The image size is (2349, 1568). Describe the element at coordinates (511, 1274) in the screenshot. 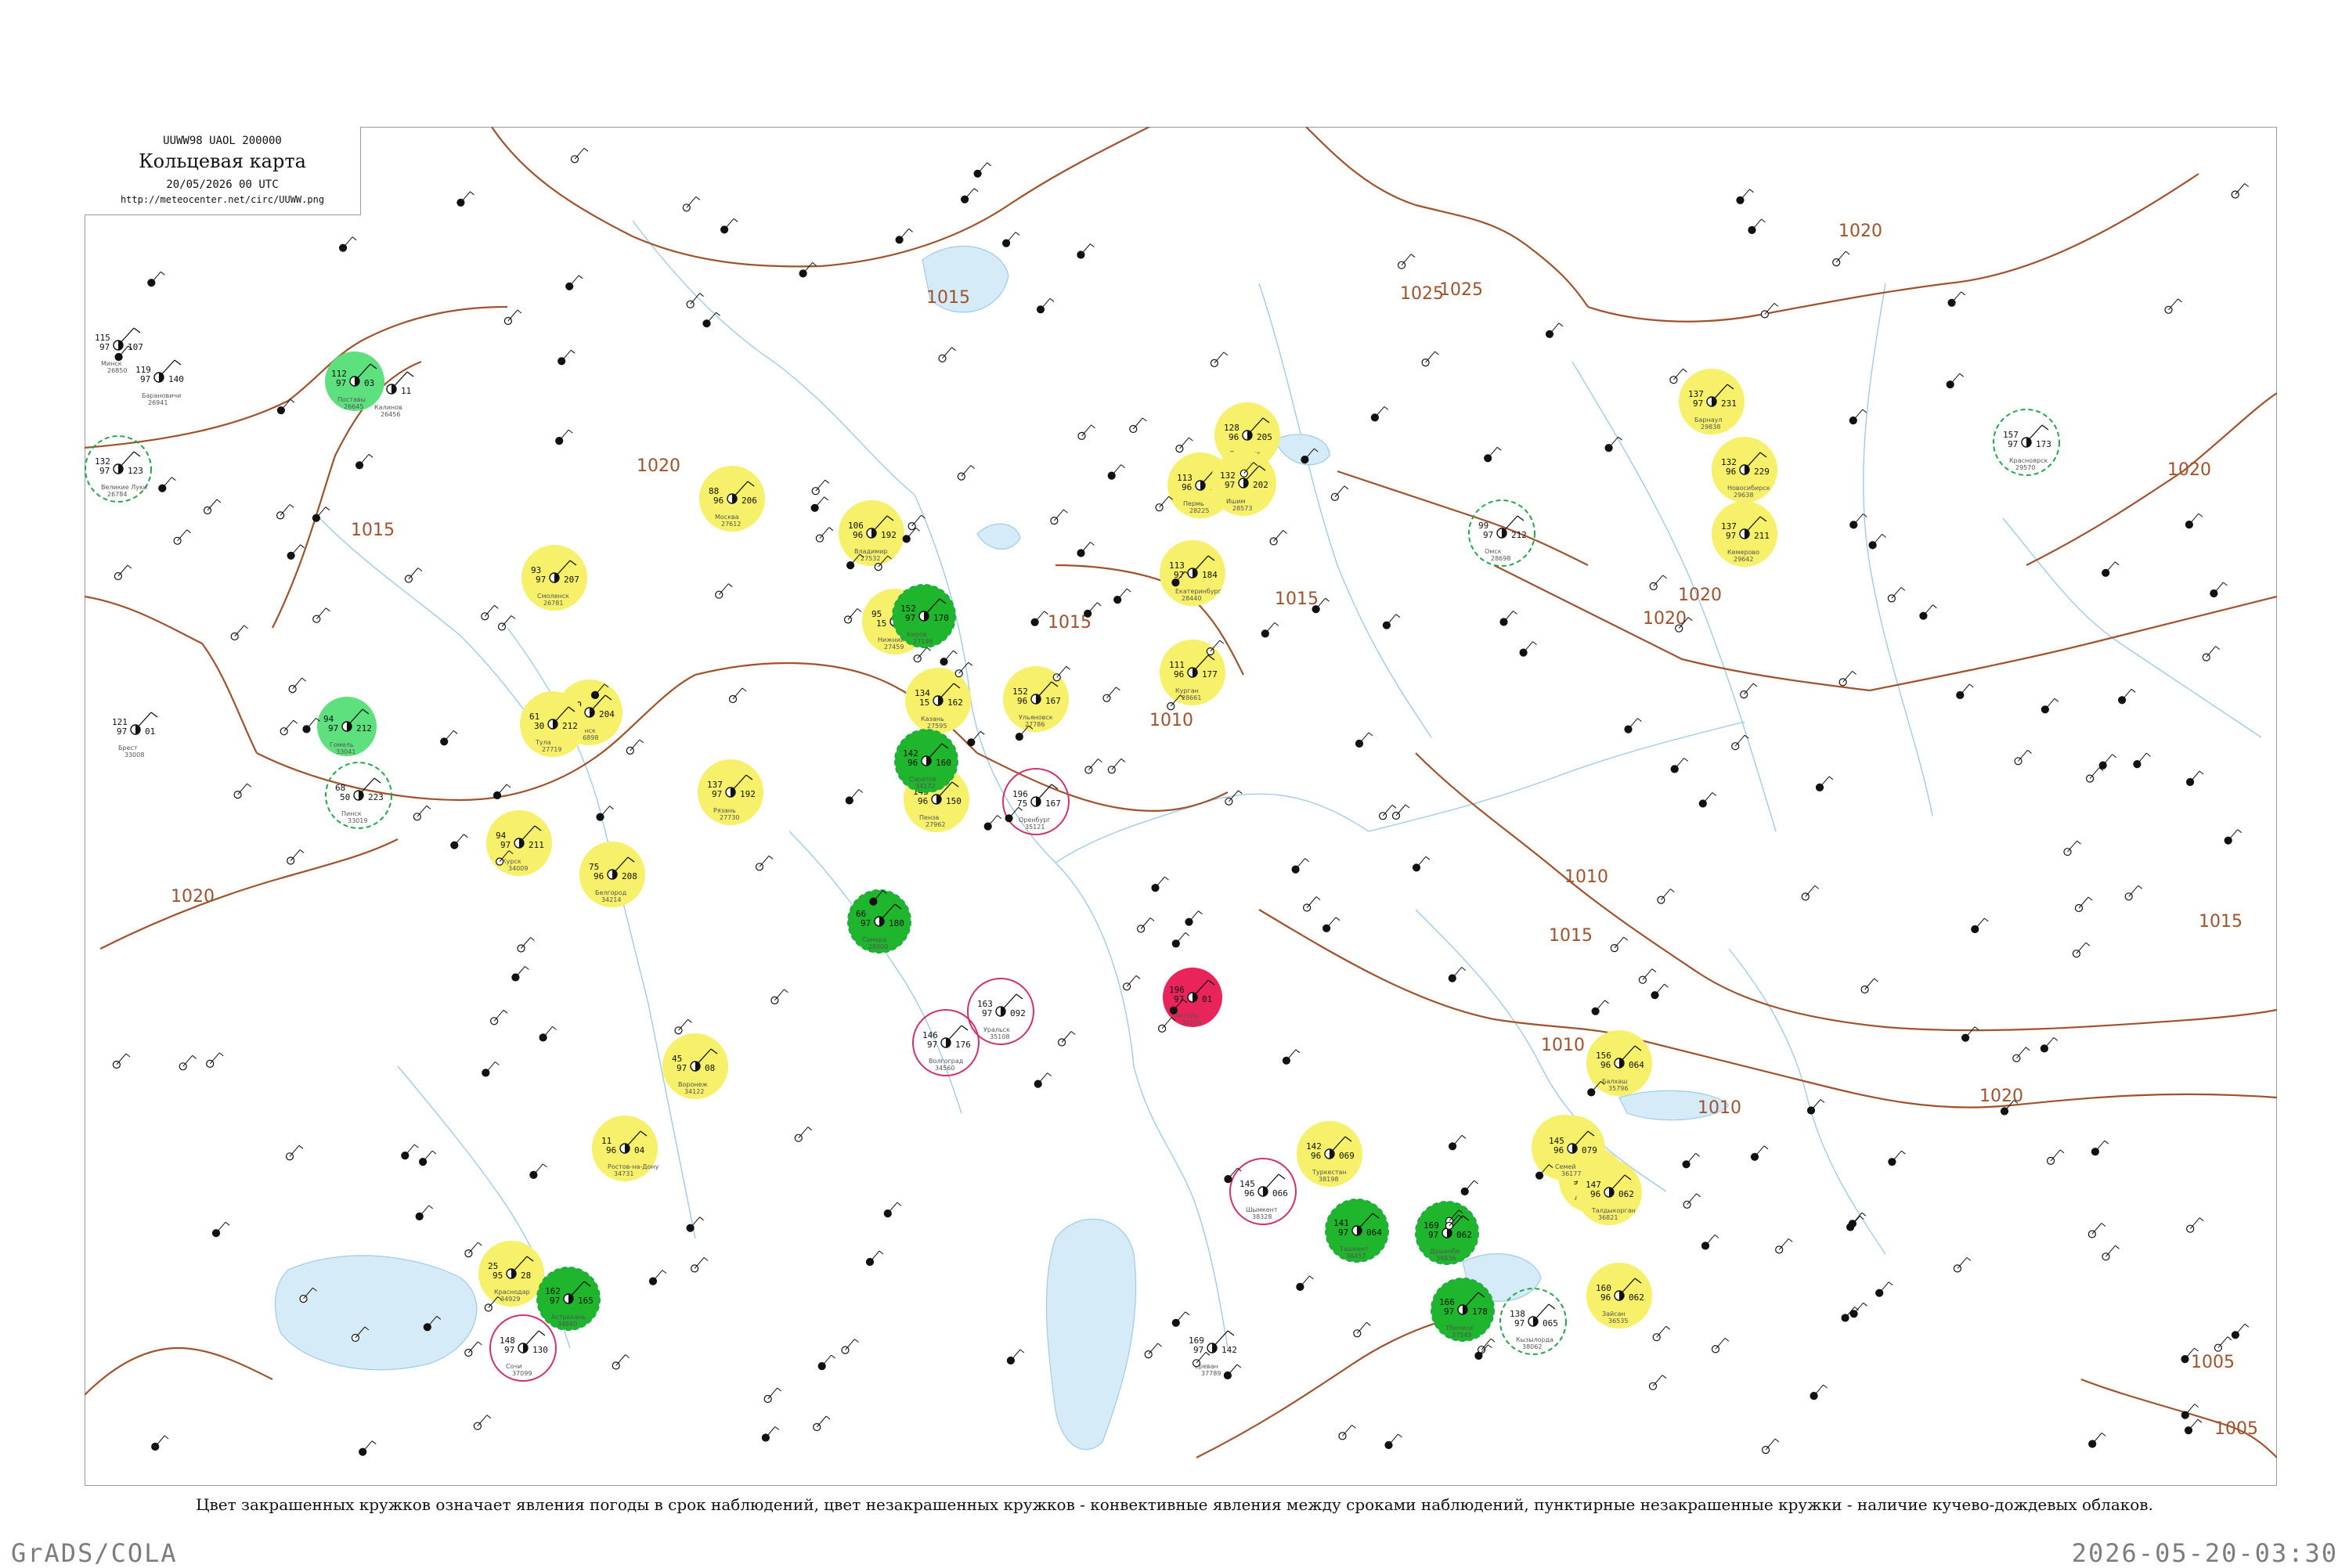

I see `station-plot: 2595 28Краснодар34929` at that location.